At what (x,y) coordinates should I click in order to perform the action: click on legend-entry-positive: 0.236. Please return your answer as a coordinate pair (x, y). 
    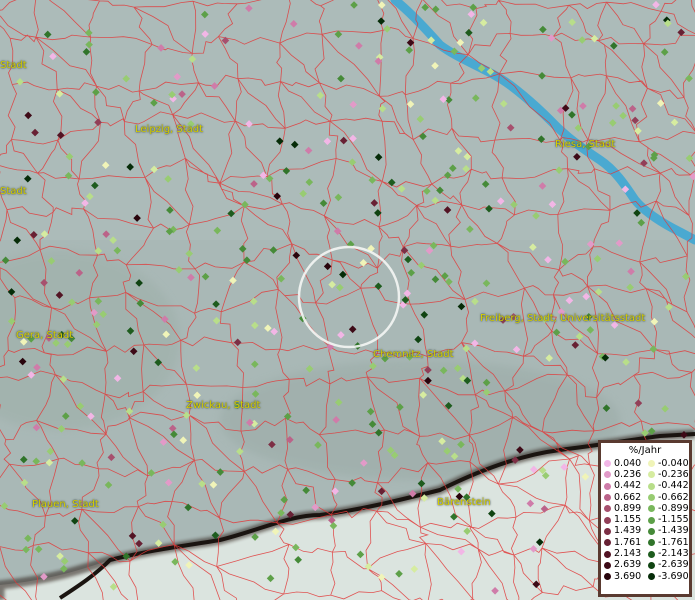
    Looking at the image, I should click on (623, 474).